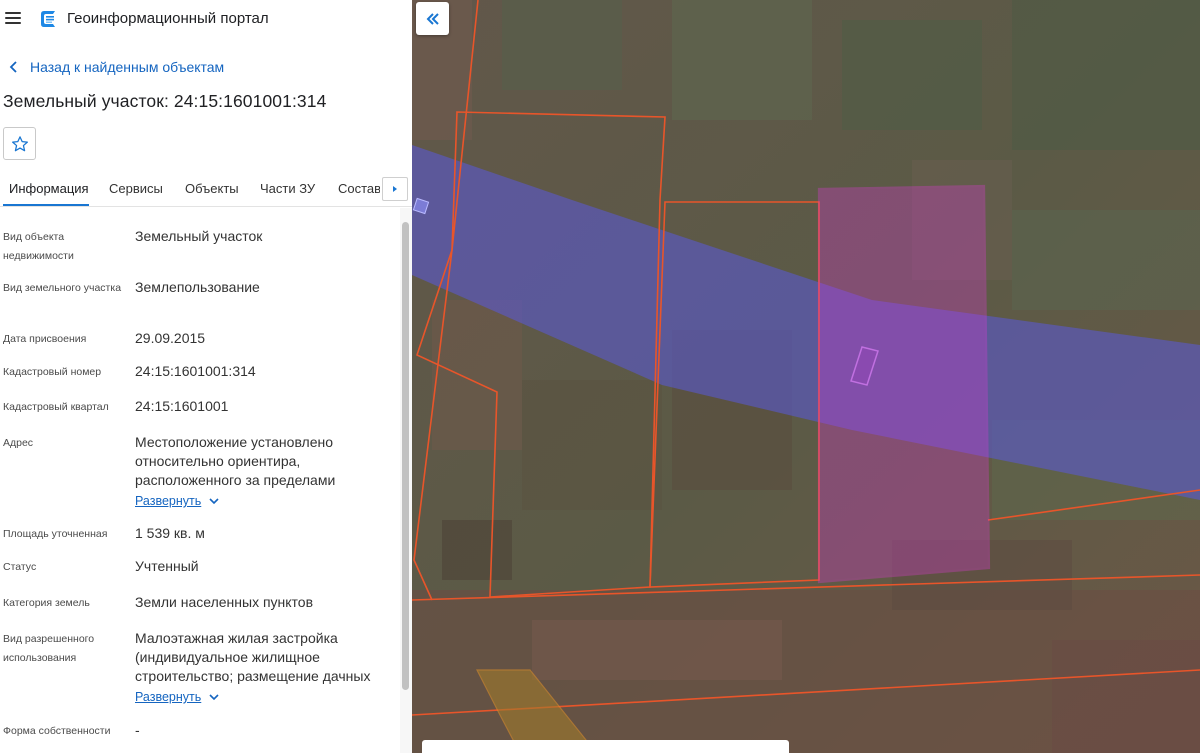  I want to click on property-label: Площадь уточненная, so click(55, 534).